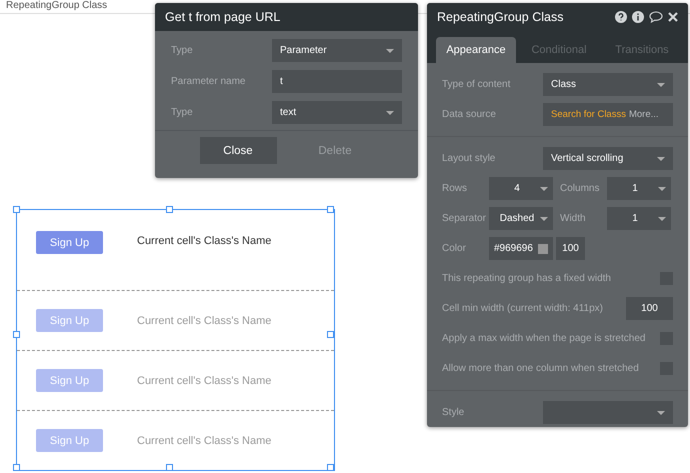 This screenshot has width=690, height=473. I want to click on field-label: Style, so click(454, 412).